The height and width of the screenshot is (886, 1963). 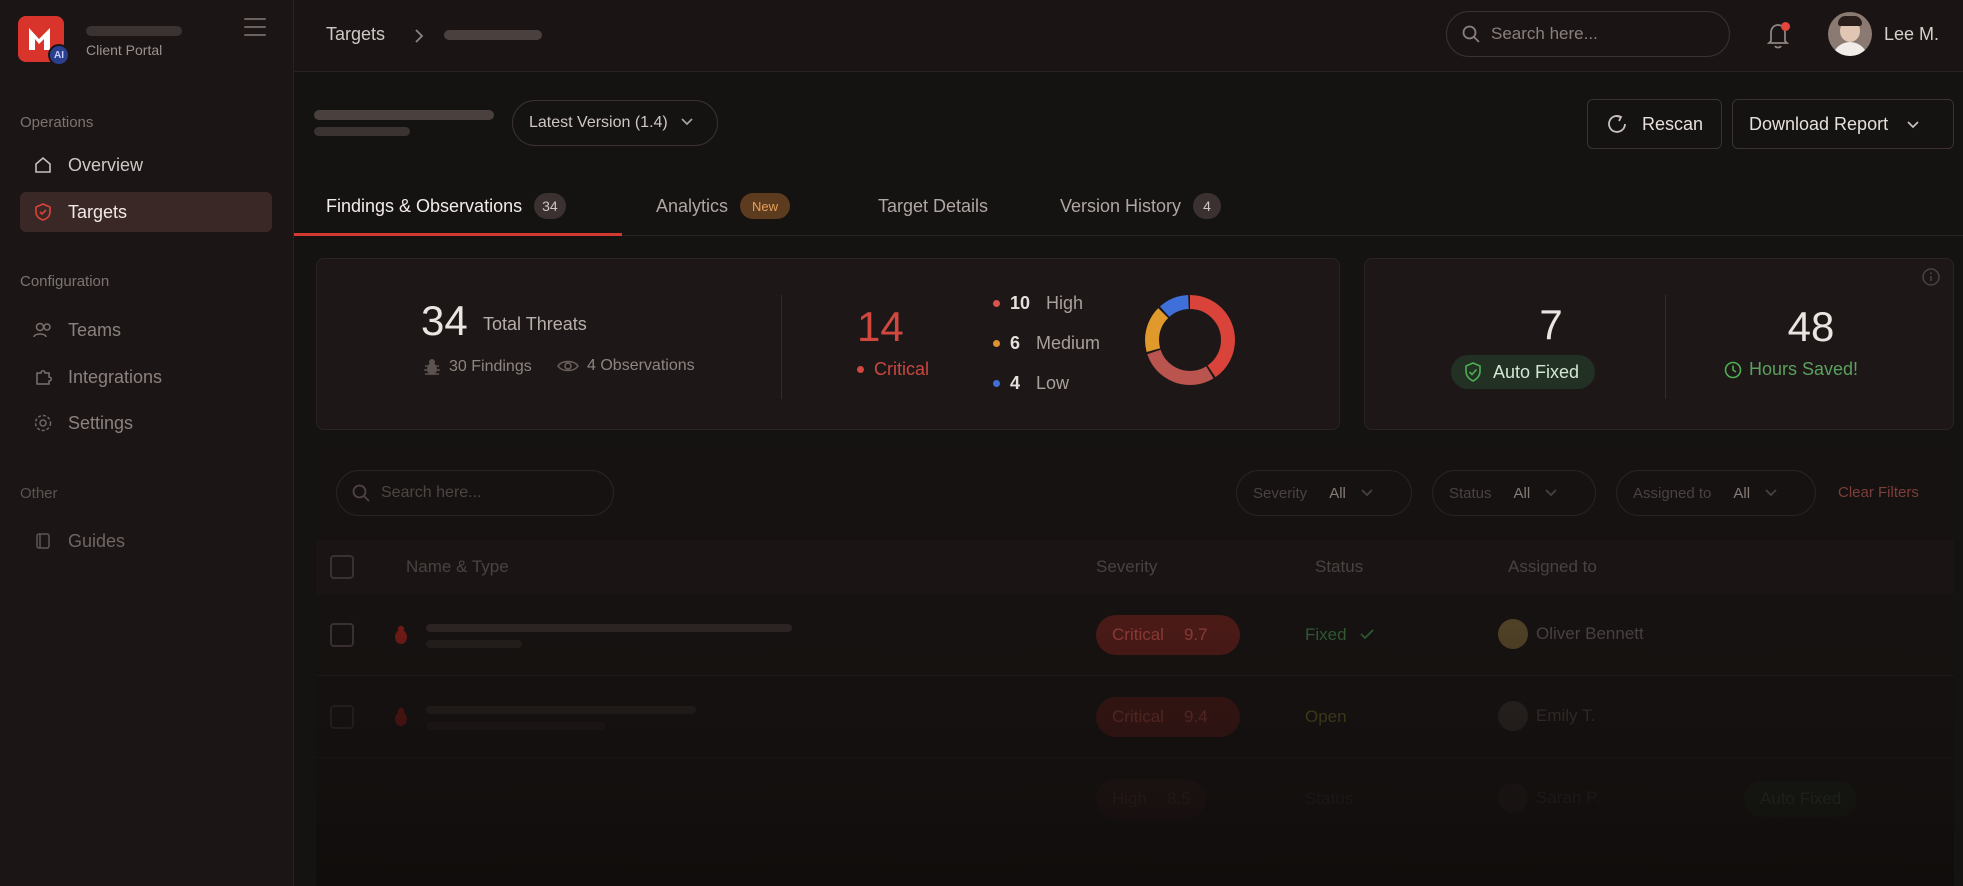 What do you see at coordinates (1068, 343) in the screenshot?
I see `medium-label: Medium` at bounding box center [1068, 343].